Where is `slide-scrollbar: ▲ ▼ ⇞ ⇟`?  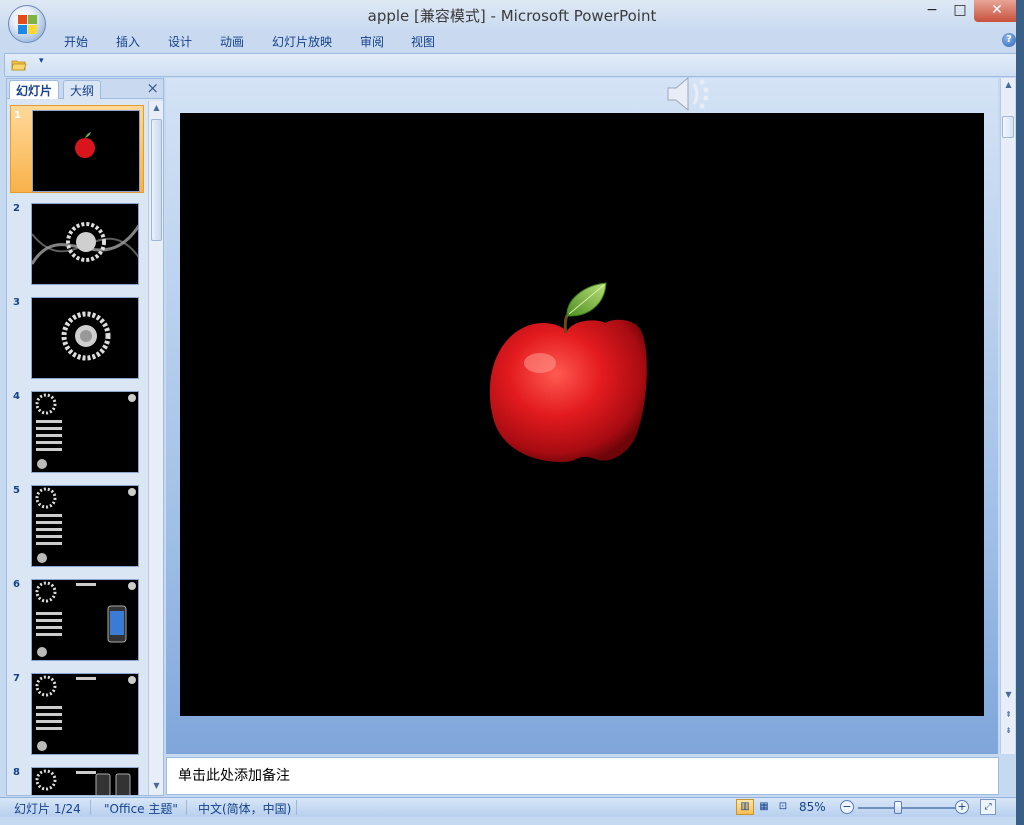 slide-scrollbar: ▲ ▼ ⇞ ⇟ is located at coordinates (1007, 416).